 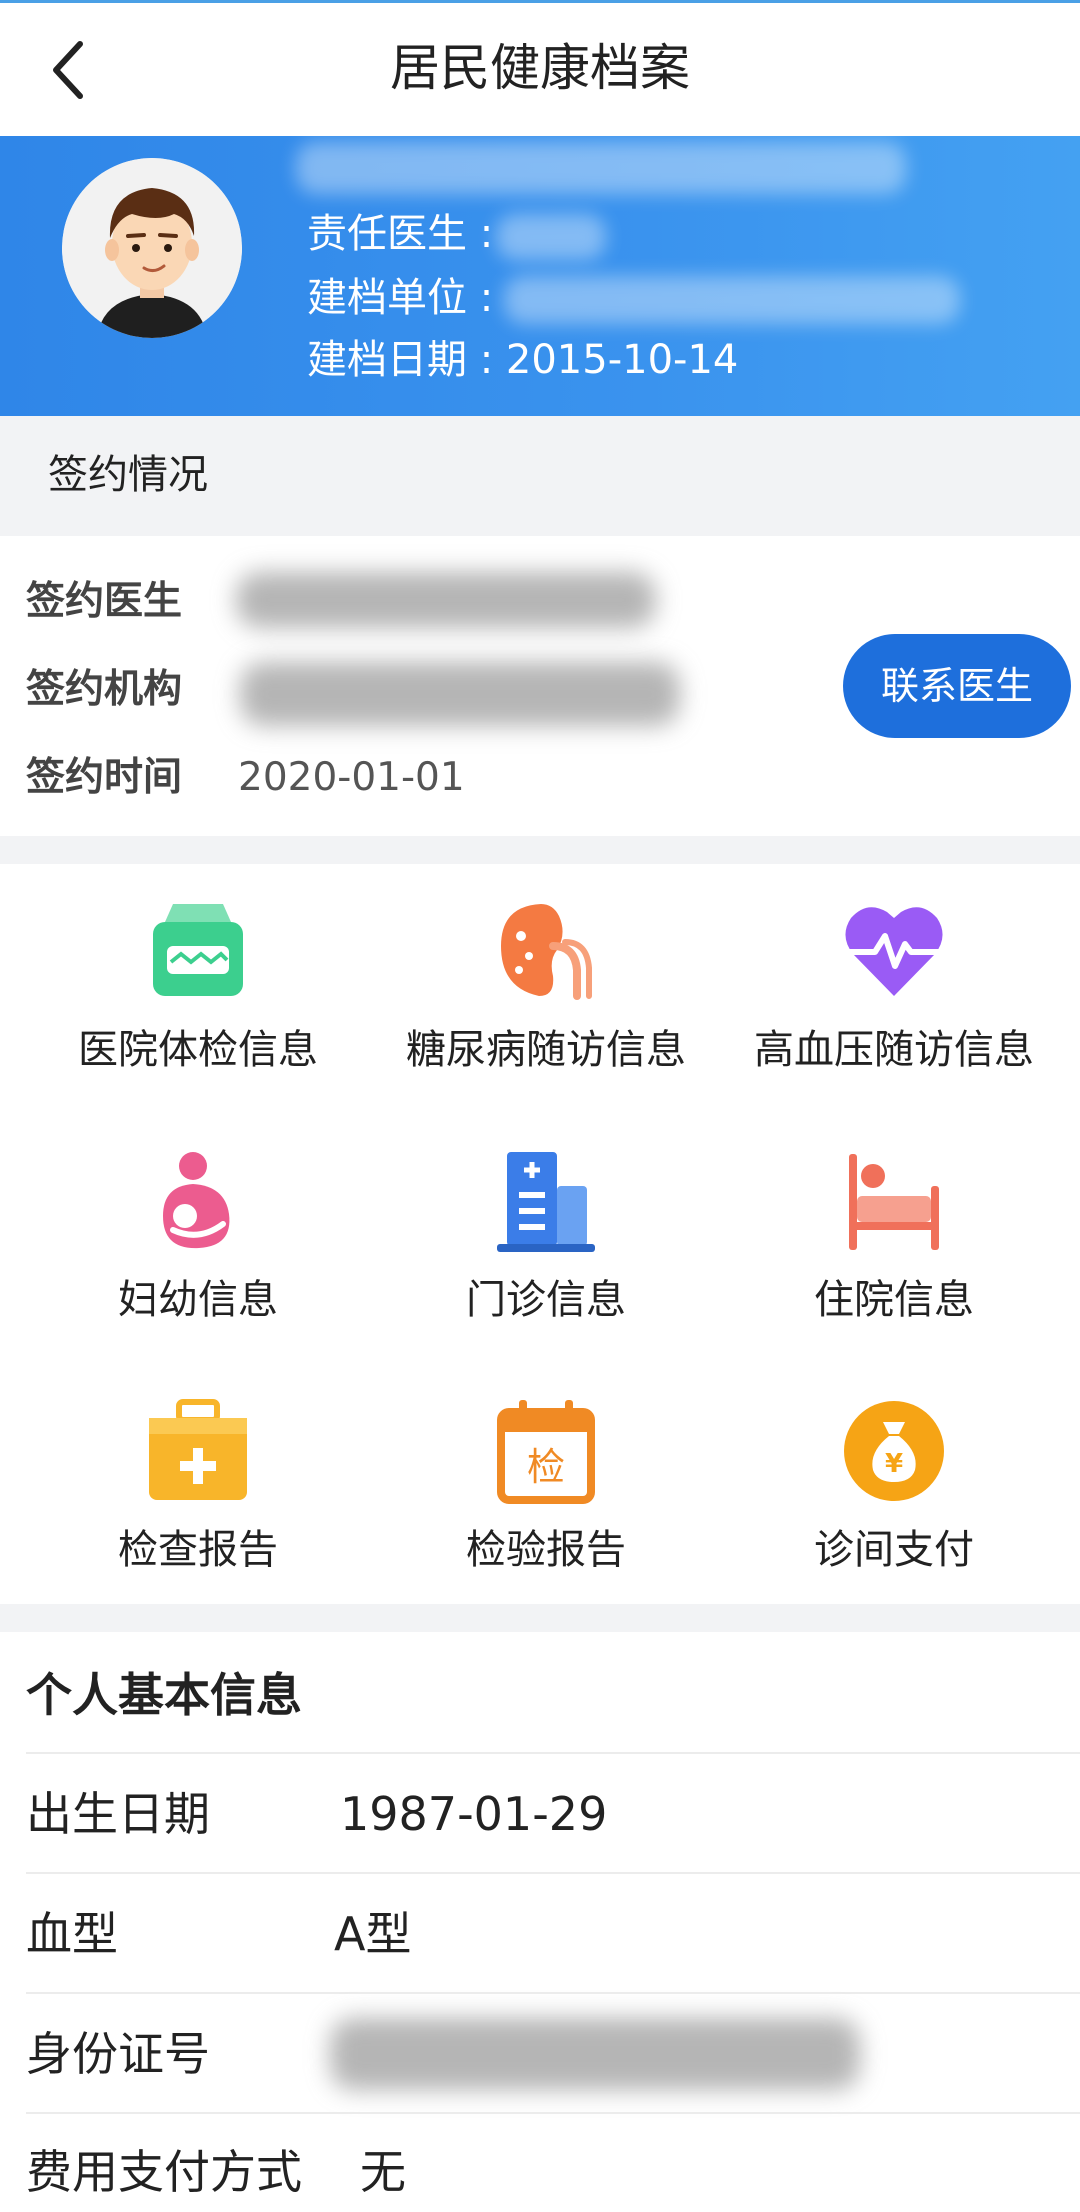 What do you see at coordinates (118, 1814) in the screenshot?
I see `birth-date-label: 出生日期` at bounding box center [118, 1814].